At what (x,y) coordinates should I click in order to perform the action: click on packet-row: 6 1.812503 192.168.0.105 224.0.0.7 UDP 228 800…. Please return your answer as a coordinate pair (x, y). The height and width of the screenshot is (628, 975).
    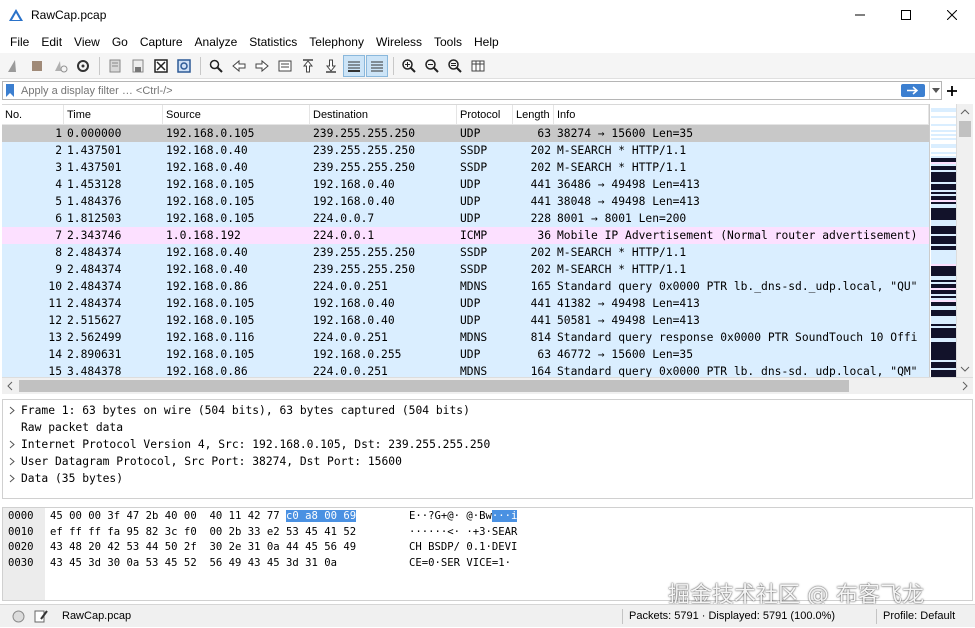
    Looking at the image, I should click on (465, 218).